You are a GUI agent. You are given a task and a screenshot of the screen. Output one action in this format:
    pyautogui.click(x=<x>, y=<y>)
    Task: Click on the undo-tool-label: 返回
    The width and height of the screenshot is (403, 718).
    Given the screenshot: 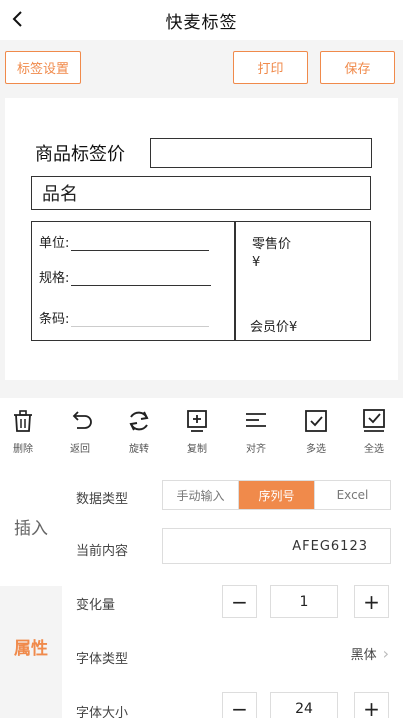 What is the action you would take?
    pyautogui.click(x=80, y=449)
    